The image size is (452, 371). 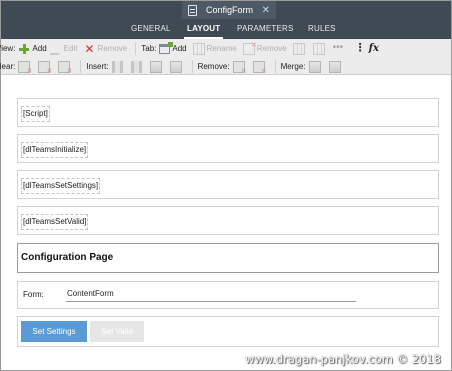 I want to click on form-label: Form:, so click(x=33, y=294).